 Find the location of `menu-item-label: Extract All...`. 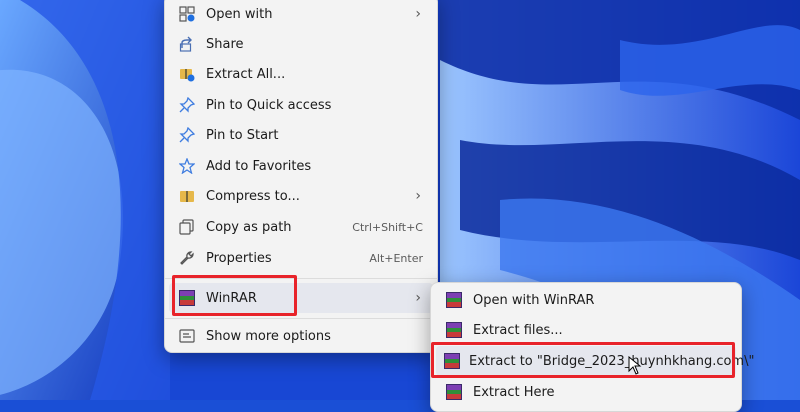

menu-item-label: Extract All... is located at coordinates (246, 74).